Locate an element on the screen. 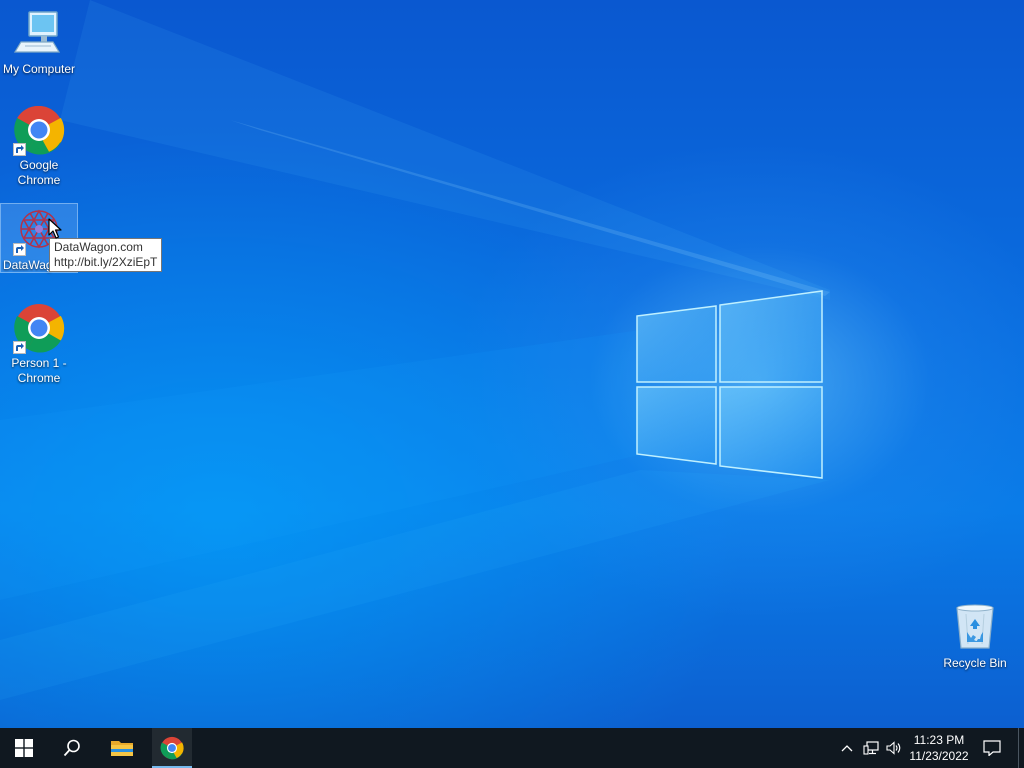 Image resolution: width=1024 pixels, height=768 pixels. show-hidden-icons-button is located at coordinates (847, 748).